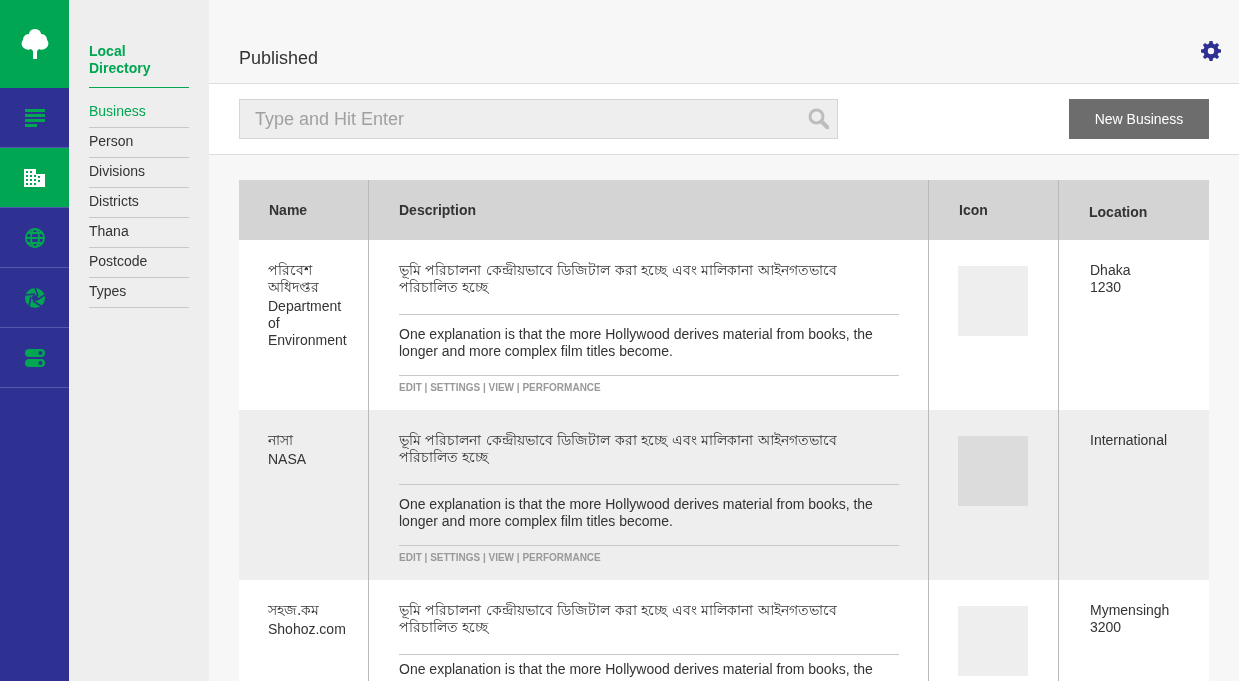 This screenshot has width=1239, height=681. What do you see at coordinates (1129, 440) in the screenshot?
I see `location-text: International` at bounding box center [1129, 440].